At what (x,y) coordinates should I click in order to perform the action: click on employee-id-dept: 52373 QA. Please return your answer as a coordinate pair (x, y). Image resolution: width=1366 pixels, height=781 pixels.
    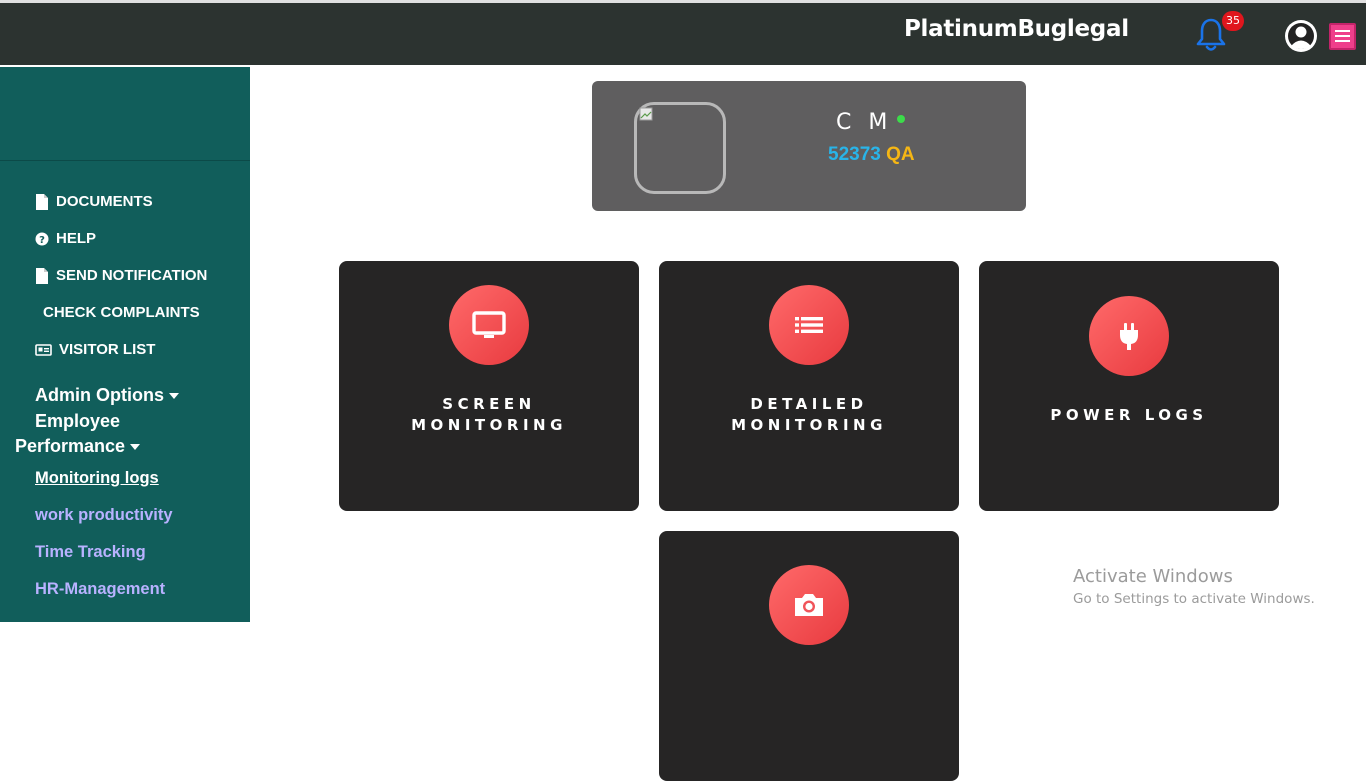
    Looking at the image, I should click on (871, 155).